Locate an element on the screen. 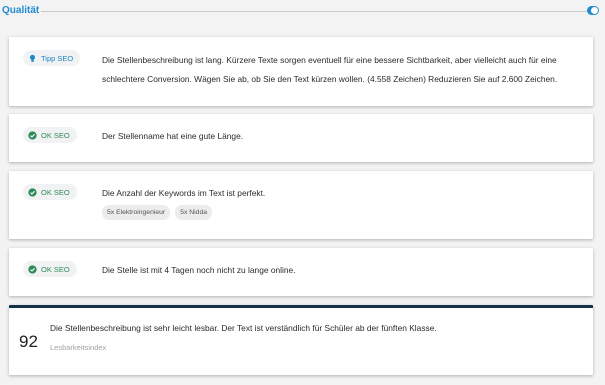 This screenshot has height=385, width=605. seo-badge-tip: Tipp SEO is located at coordinates (52, 58).